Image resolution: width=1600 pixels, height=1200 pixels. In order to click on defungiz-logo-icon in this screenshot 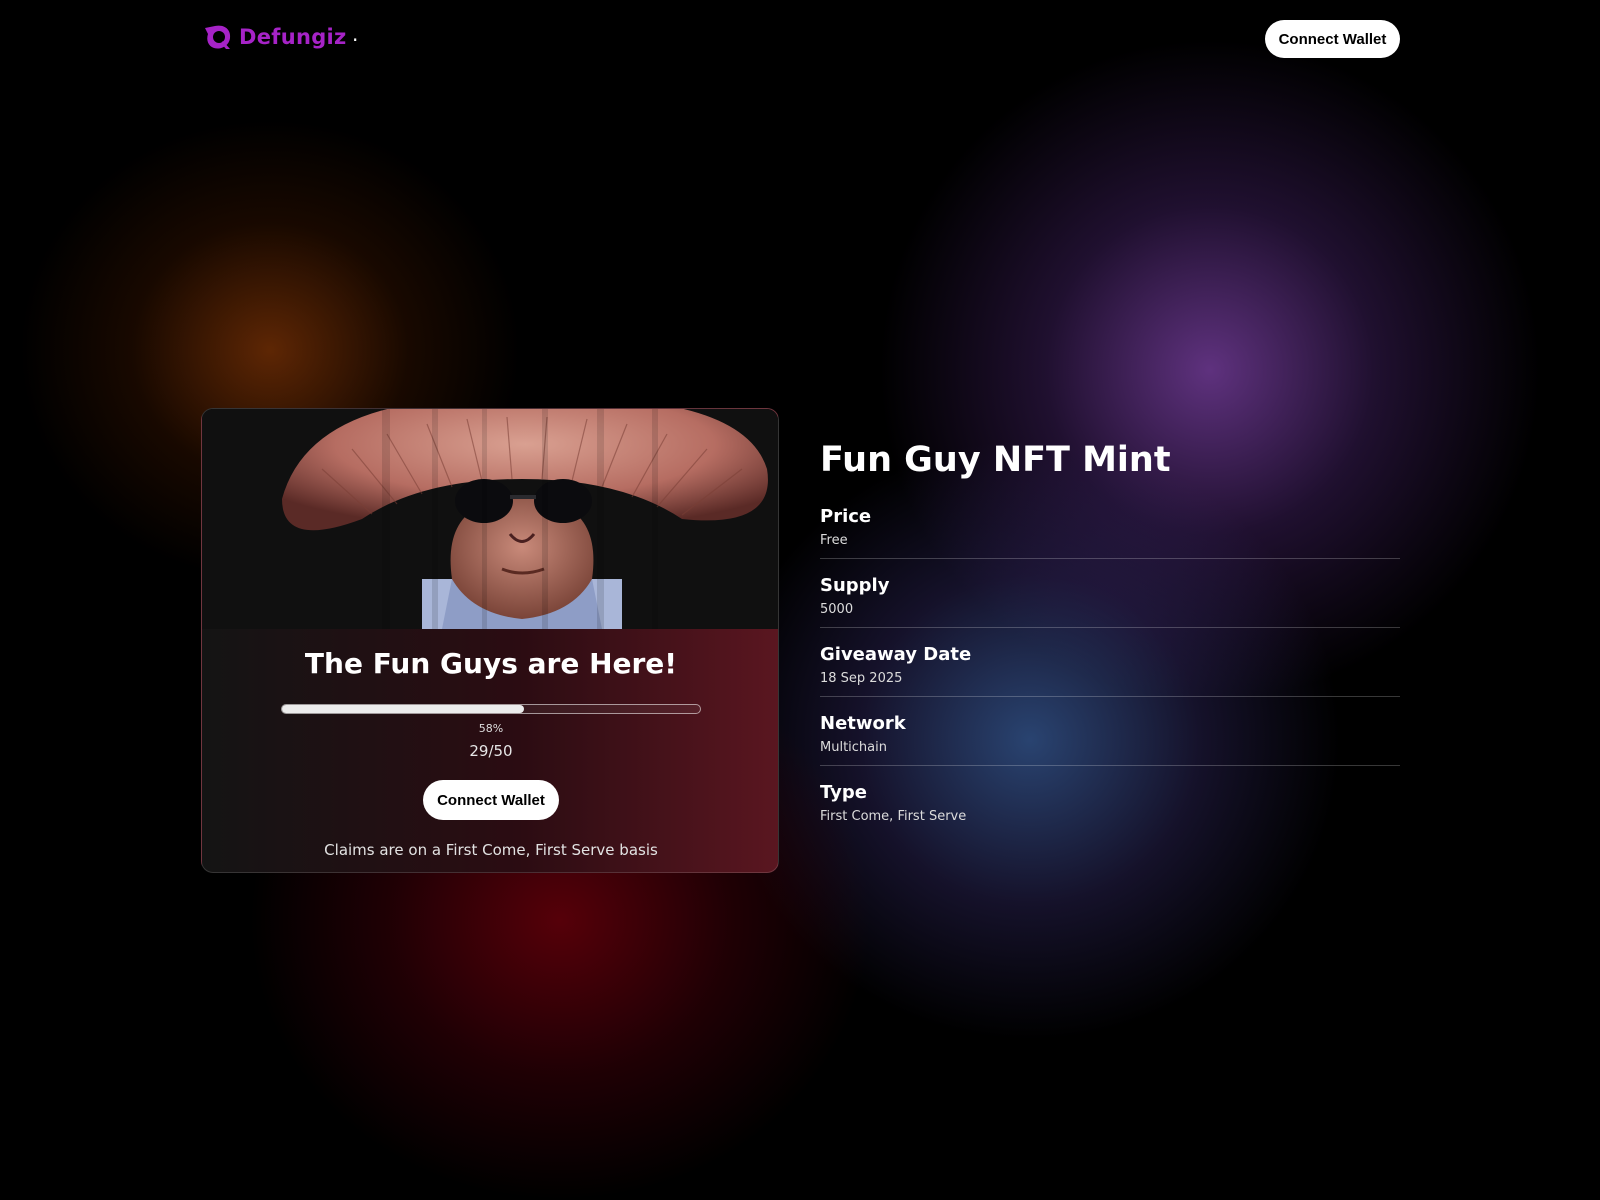, I will do `click(218, 37)`.